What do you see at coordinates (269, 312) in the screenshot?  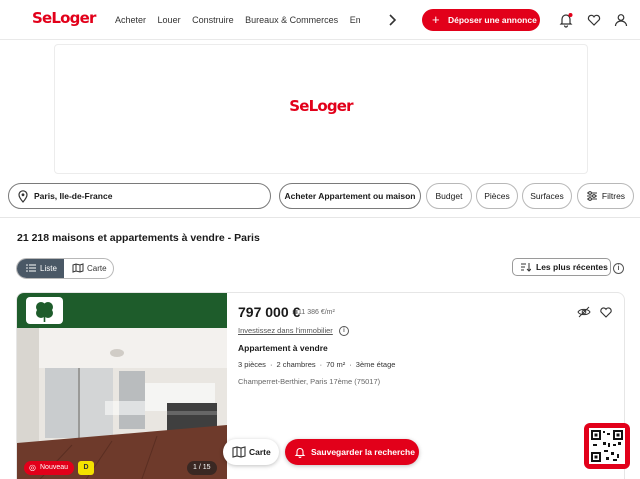 I see `listing-price: 797 000 €` at bounding box center [269, 312].